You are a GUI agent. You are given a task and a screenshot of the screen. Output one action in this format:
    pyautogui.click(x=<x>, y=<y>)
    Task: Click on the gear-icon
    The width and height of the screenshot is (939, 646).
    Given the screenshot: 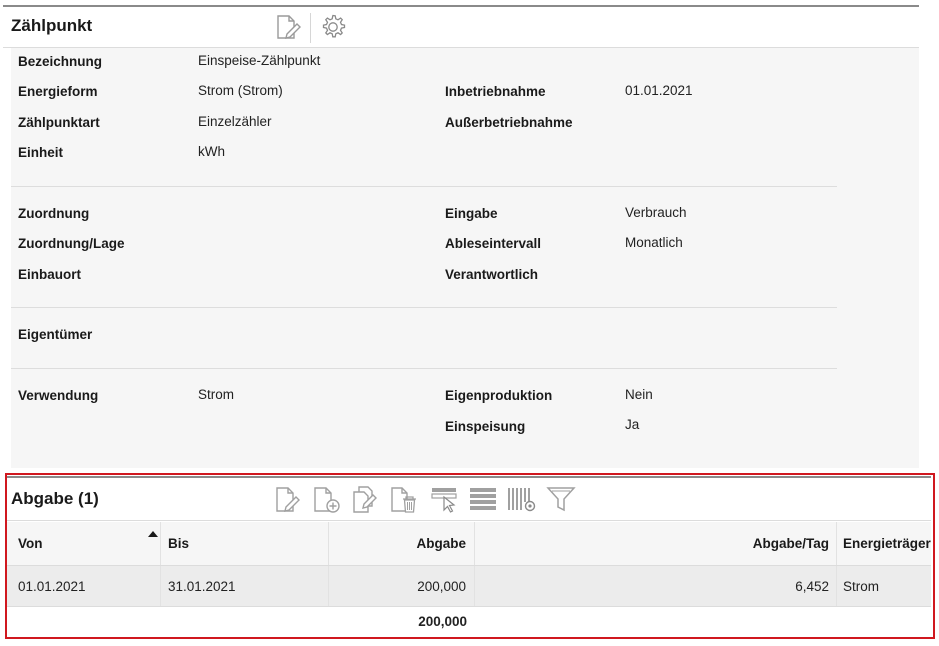 What is the action you would take?
    pyautogui.click(x=333, y=27)
    